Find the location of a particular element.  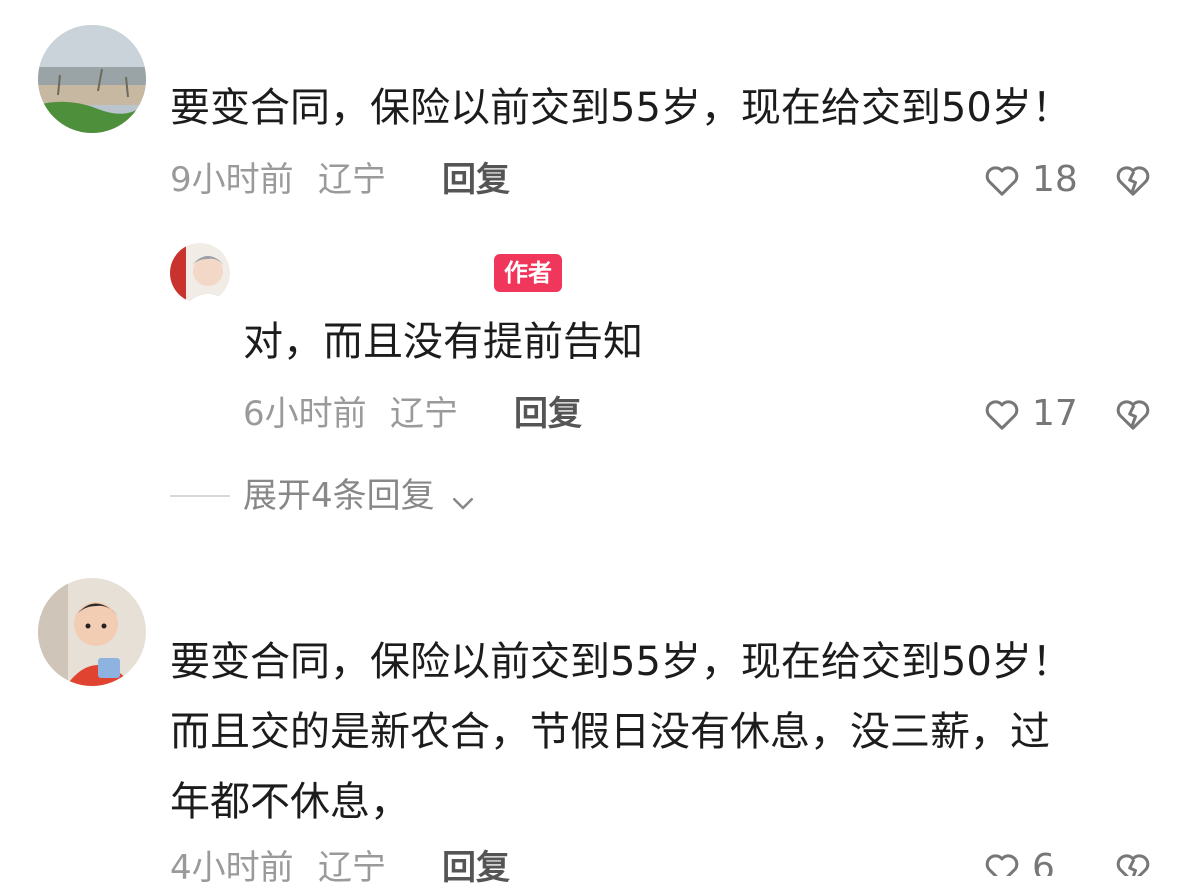

expand-divider is located at coordinates (200, 496).